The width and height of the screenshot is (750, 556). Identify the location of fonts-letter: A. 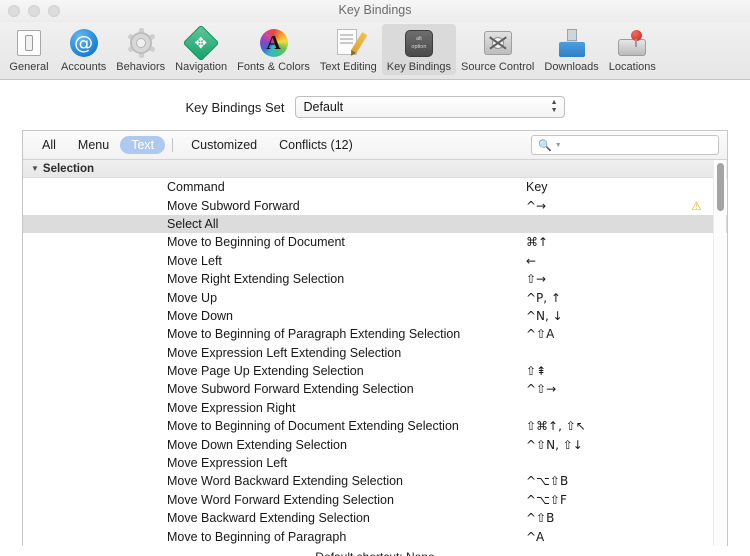
(273, 43).